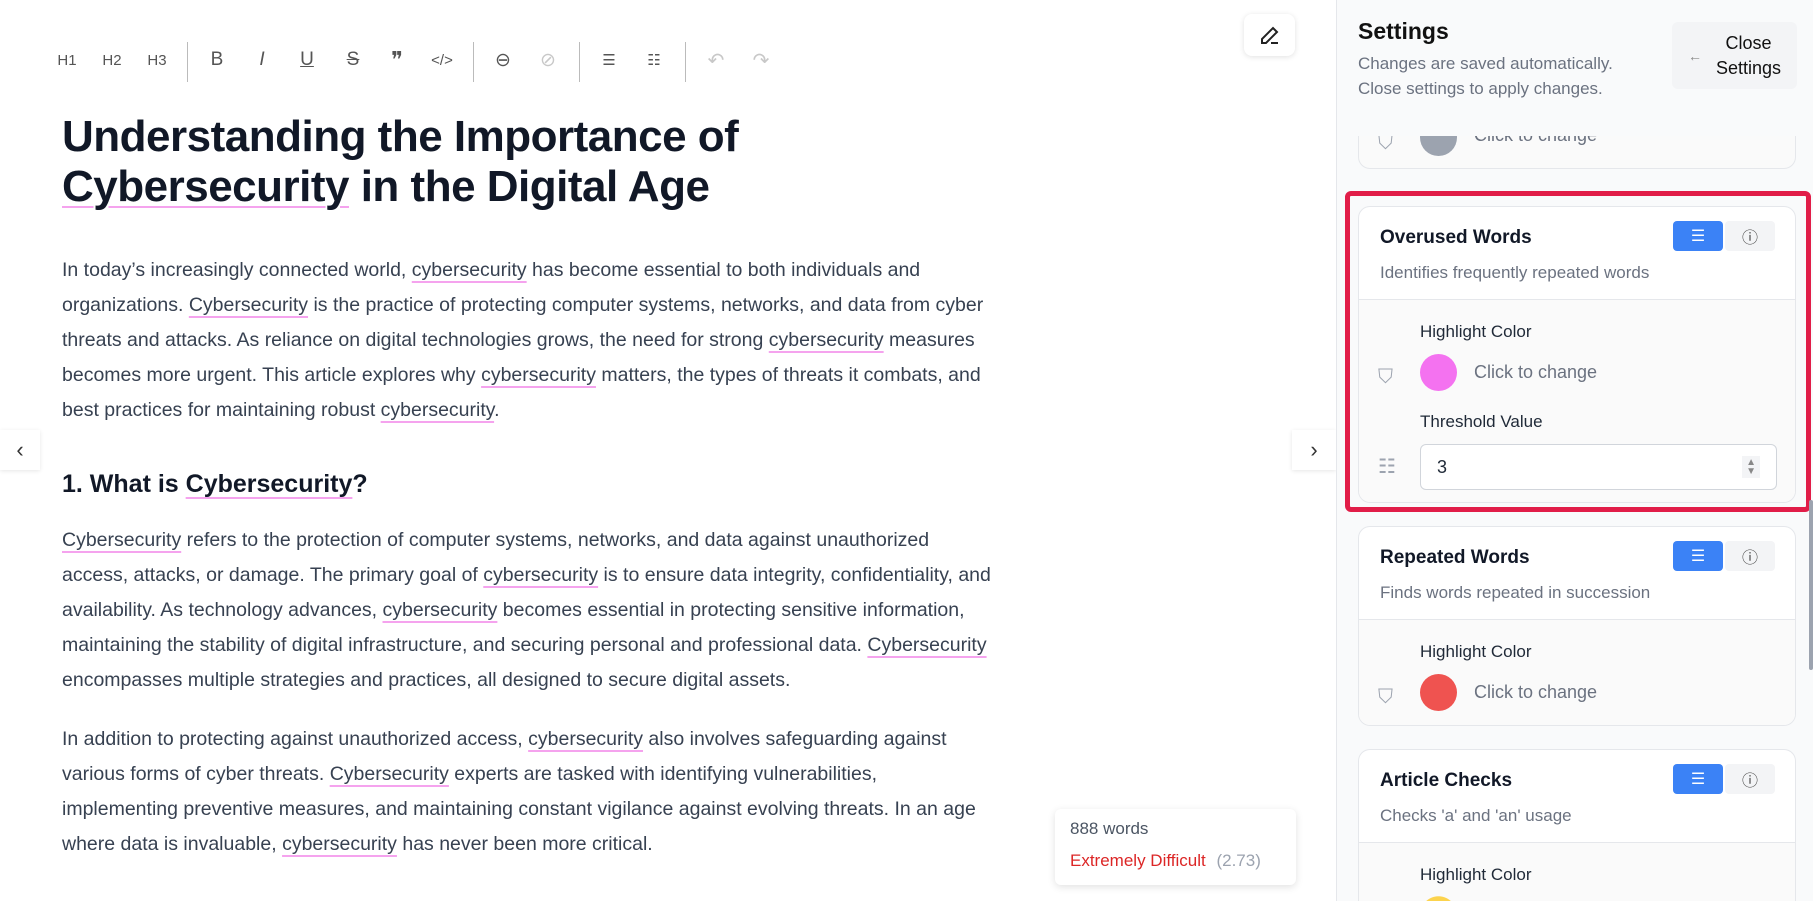 The height and width of the screenshot is (901, 1813). I want to click on text: also involves safeguarding against, so click(795, 739).